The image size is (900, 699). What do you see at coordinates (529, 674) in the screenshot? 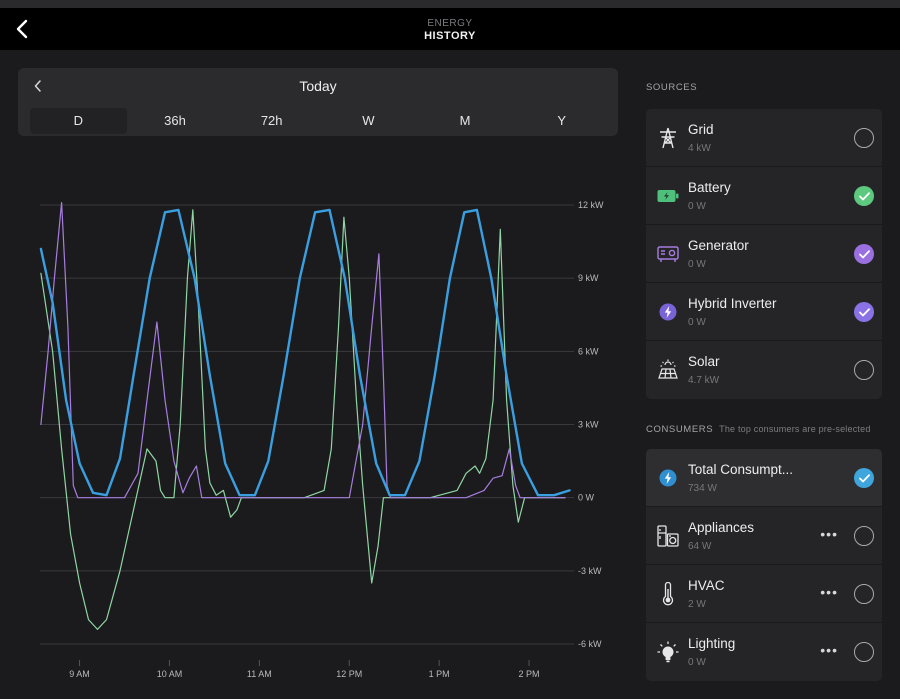
I see `x-tick-label: 2 PM` at bounding box center [529, 674].